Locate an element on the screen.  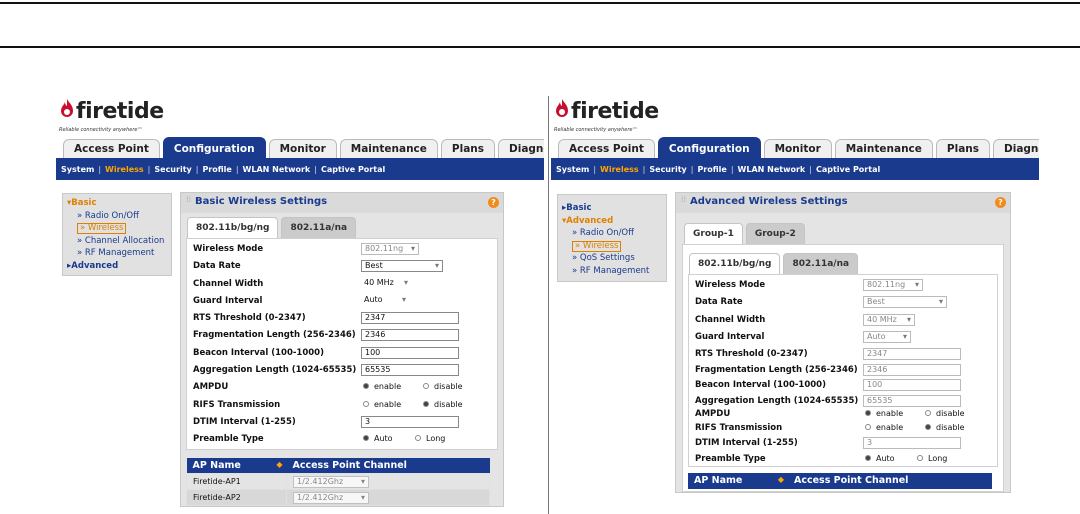
side-group-advanced: ▸Advanced is located at coordinates (117, 266).